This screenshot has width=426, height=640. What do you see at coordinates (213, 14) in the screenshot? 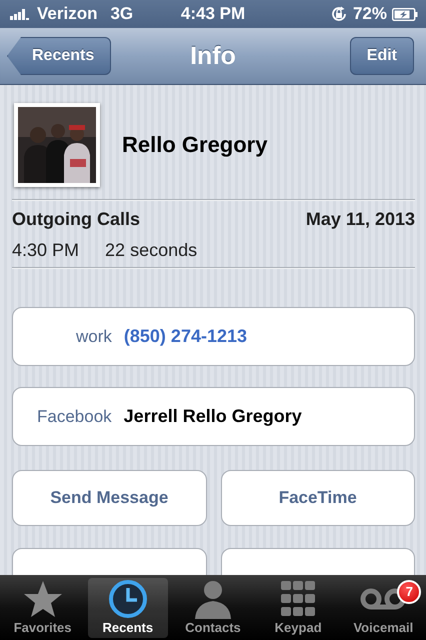
I see `status-time: 4:43 PM` at bounding box center [213, 14].